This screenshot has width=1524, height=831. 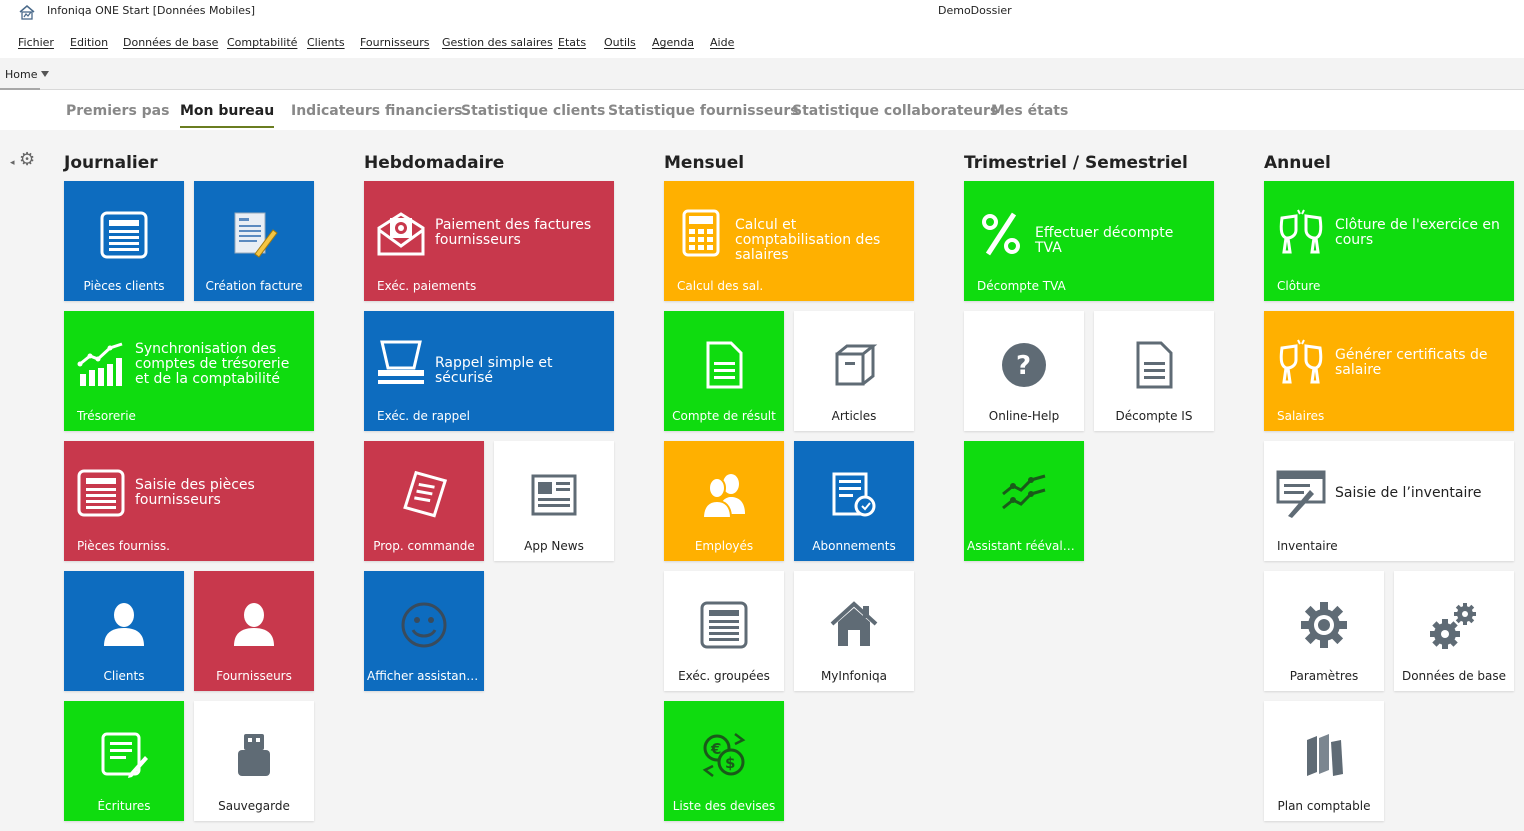 What do you see at coordinates (854, 631) in the screenshot?
I see `tile-myinfoniqa: MyInfoniqa` at bounding box center [854, 631].